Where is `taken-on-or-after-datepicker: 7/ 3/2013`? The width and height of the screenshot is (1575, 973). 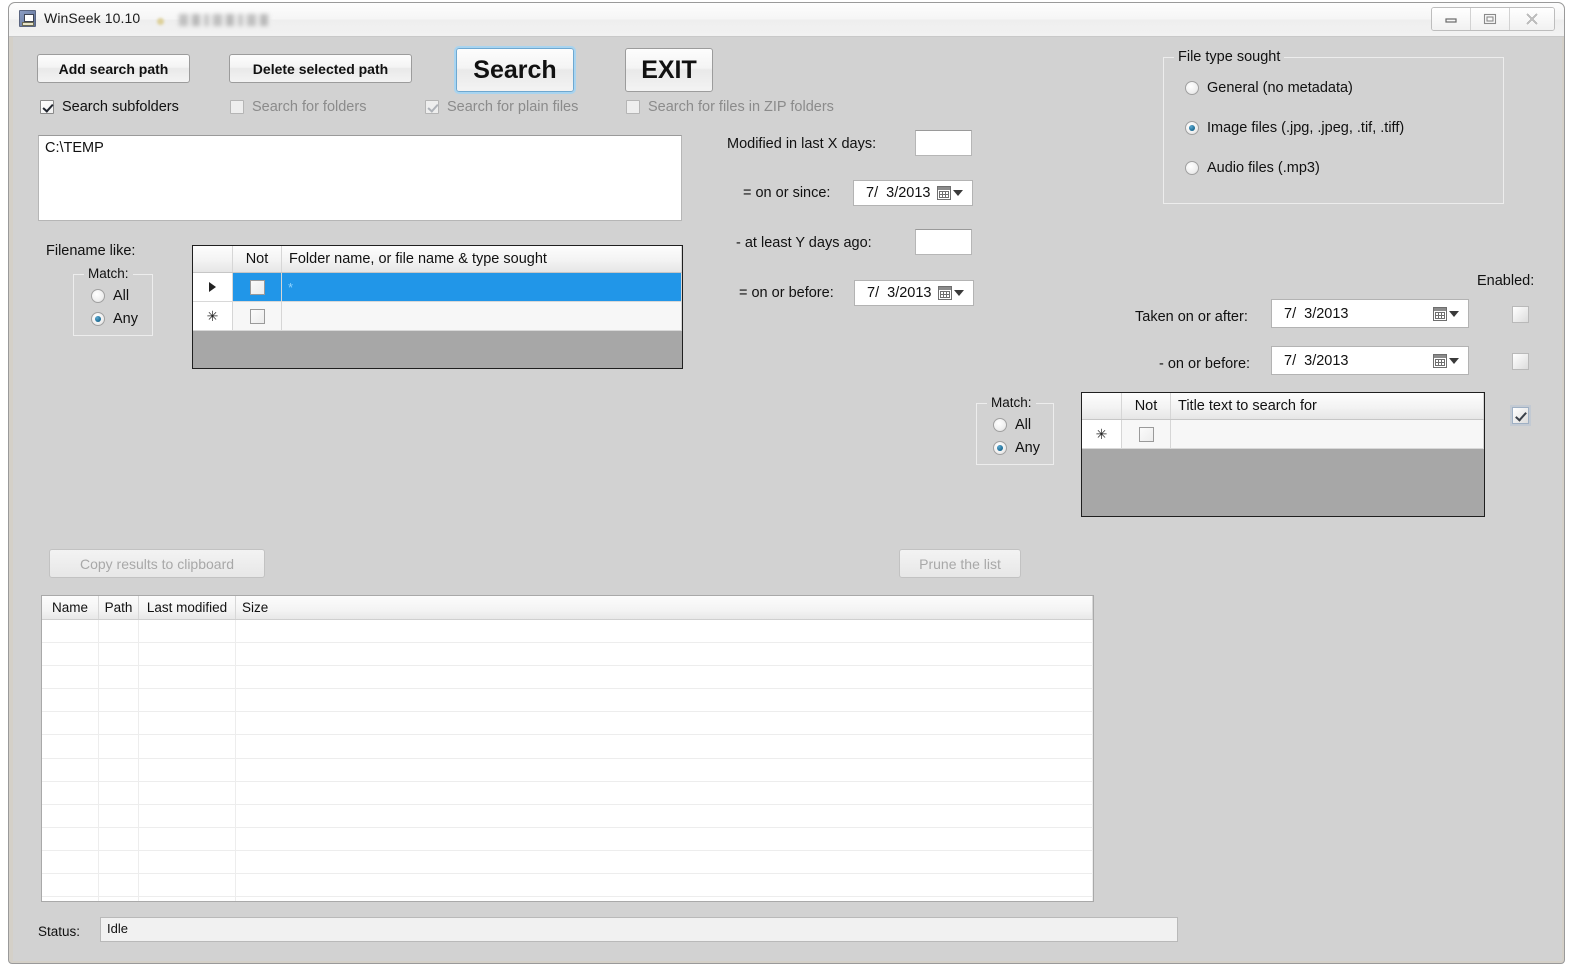 taken-on-or-after-datepicker: 7/ 3/2013 is located at coordinates (1370, 313).